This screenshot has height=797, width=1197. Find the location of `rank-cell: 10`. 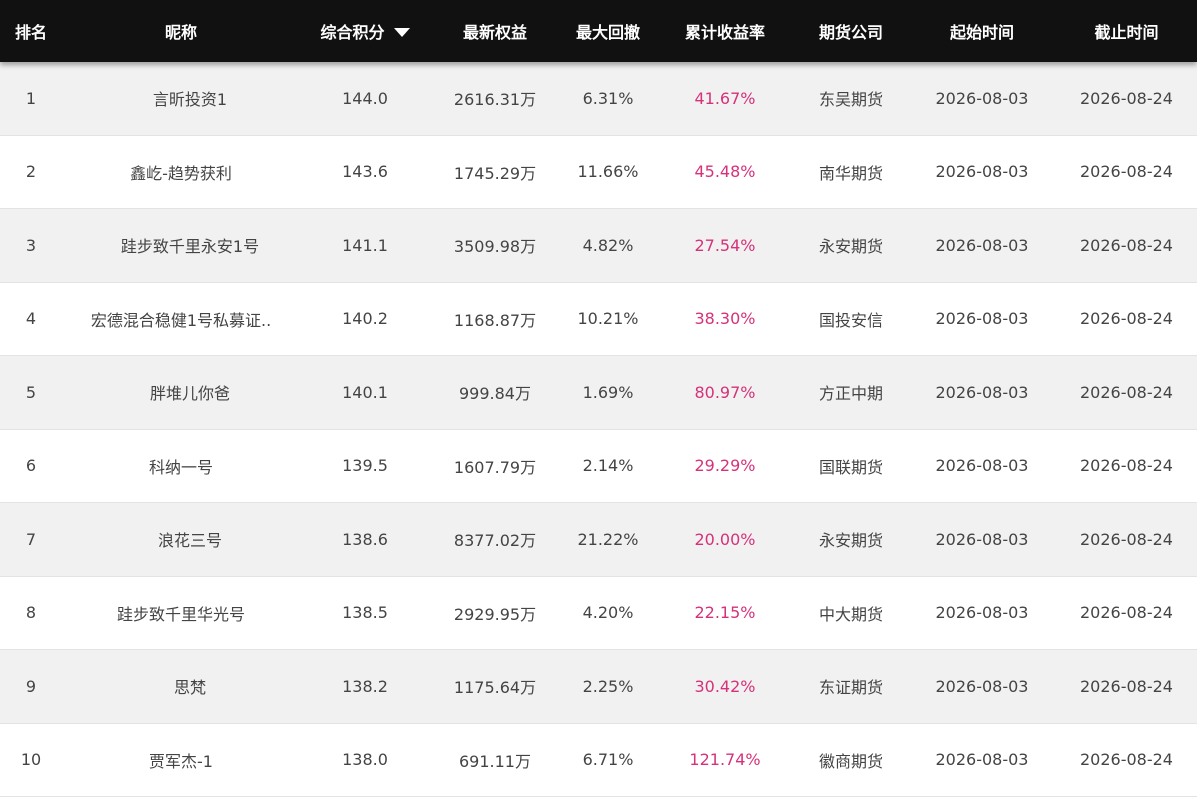

rank-cell: 10 is located at coordinates (31, 759).